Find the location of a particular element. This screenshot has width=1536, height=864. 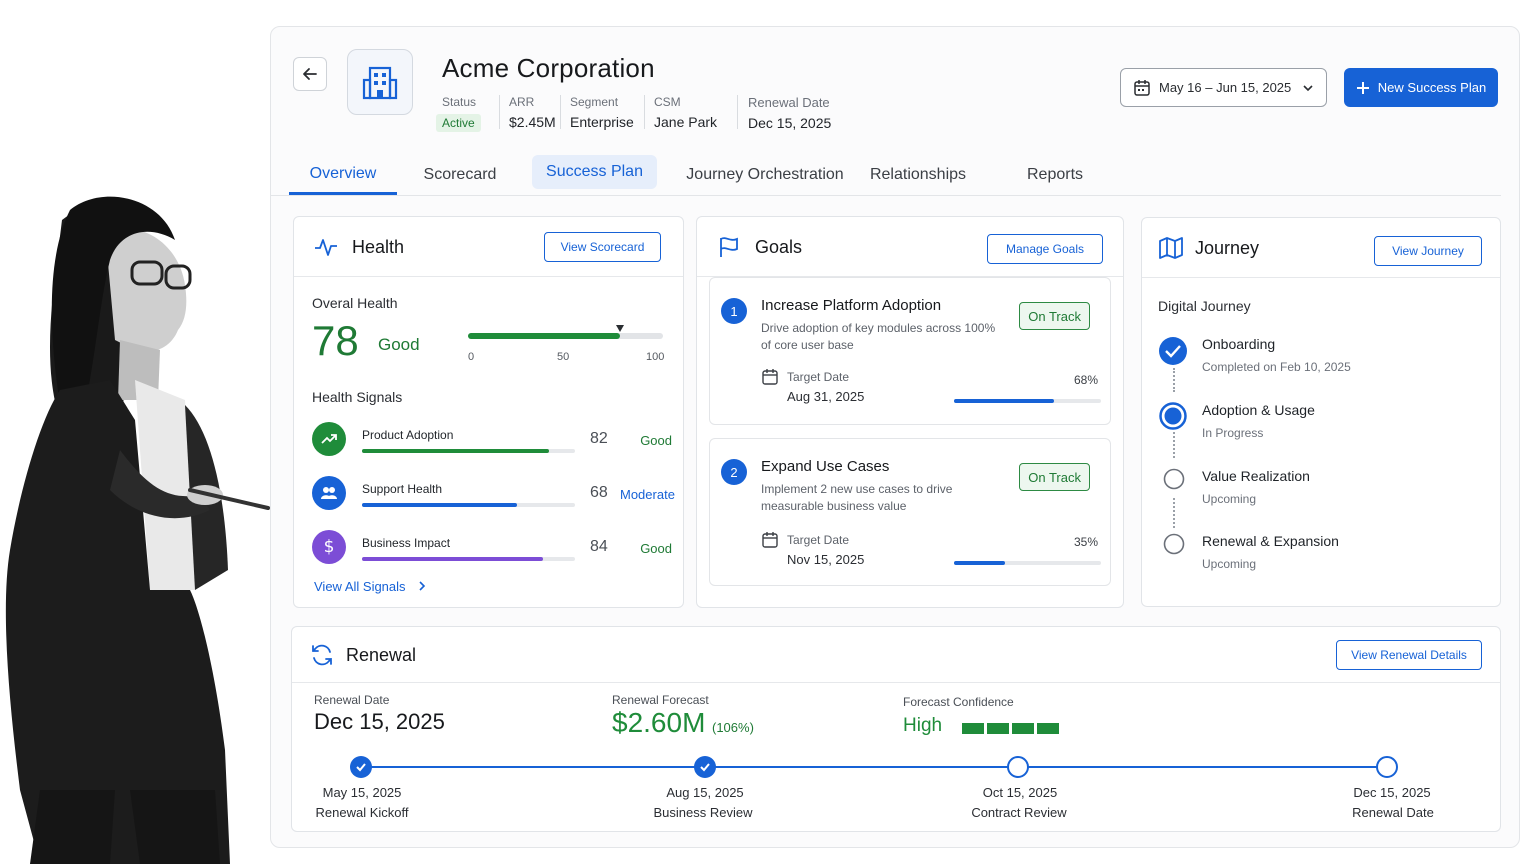

date-range-picker: May 16 – Jun 15, 2025 is located at coordinates (1223, 87).